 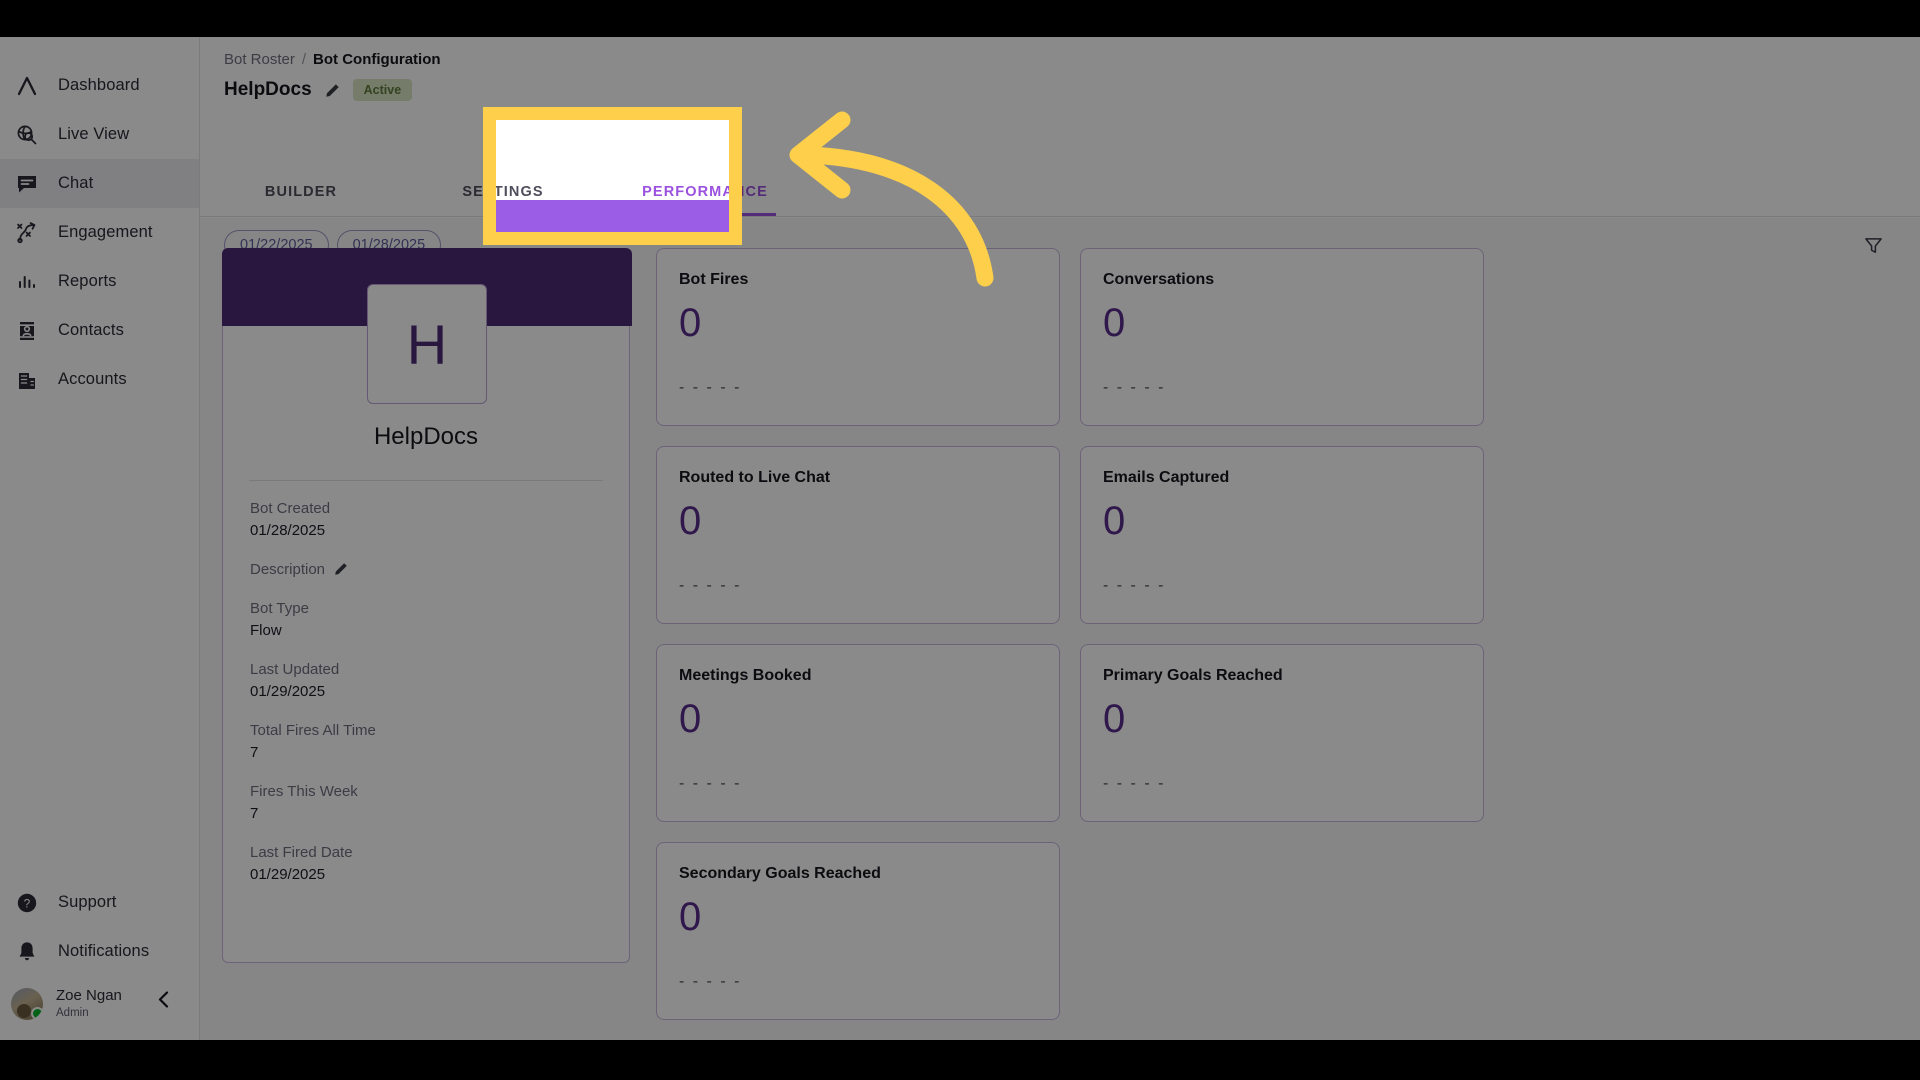 I want to click on sidebar-collapse-button, so click(x=163, y=999).